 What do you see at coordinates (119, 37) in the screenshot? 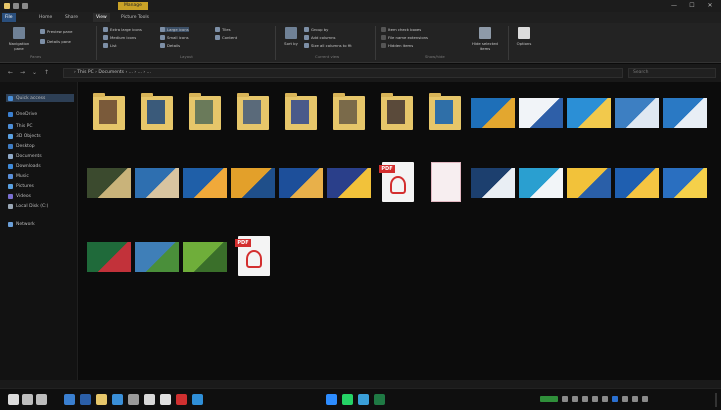
I see `medium-icons-button: Medium icons` at bounding box center [119, 37].